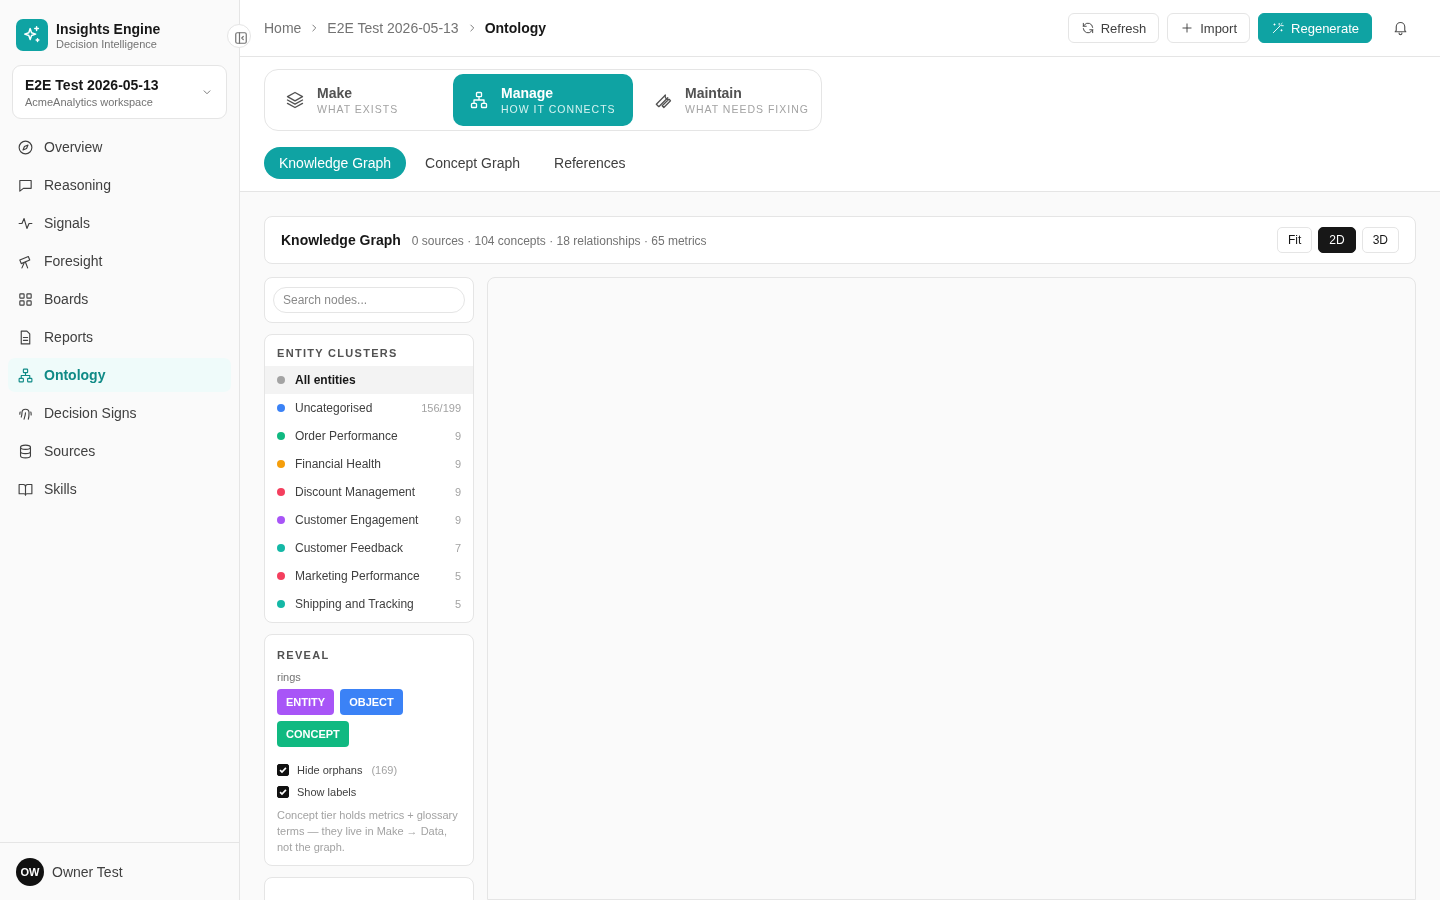  Describe the element at coordinates (119, 261) in the screenshot. I see `nav-item: Foresight` at that location.